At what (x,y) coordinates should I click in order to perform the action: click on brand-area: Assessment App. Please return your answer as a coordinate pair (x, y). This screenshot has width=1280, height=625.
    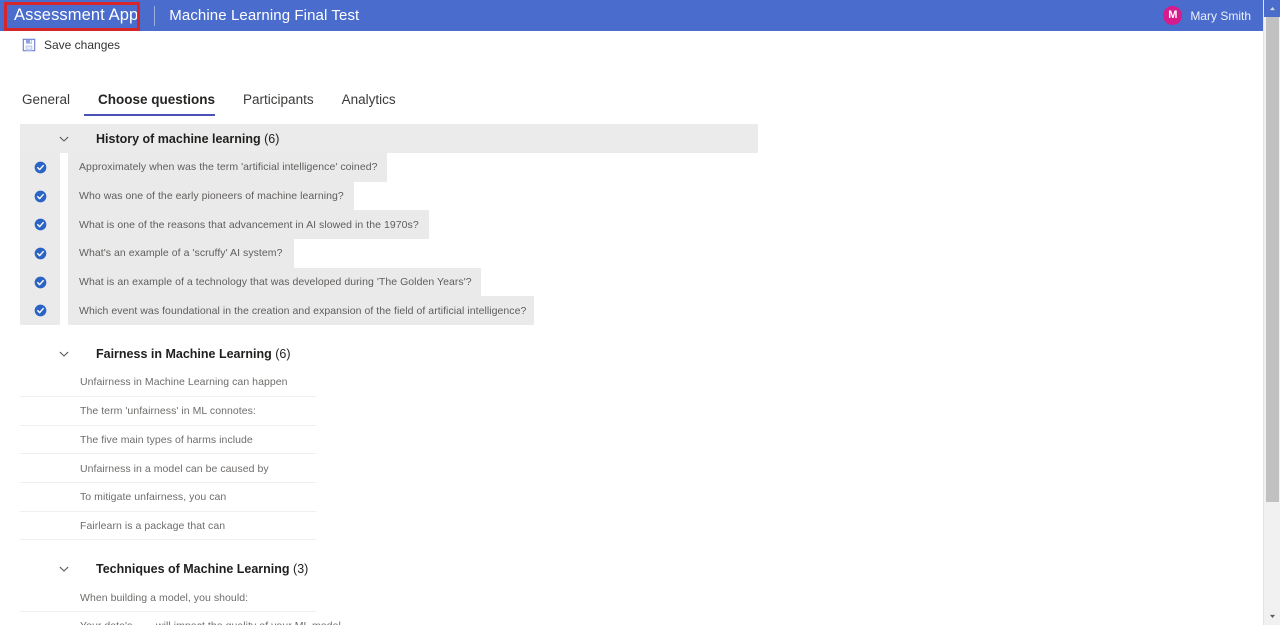
    Looking at the image, I should click on (77, 15).